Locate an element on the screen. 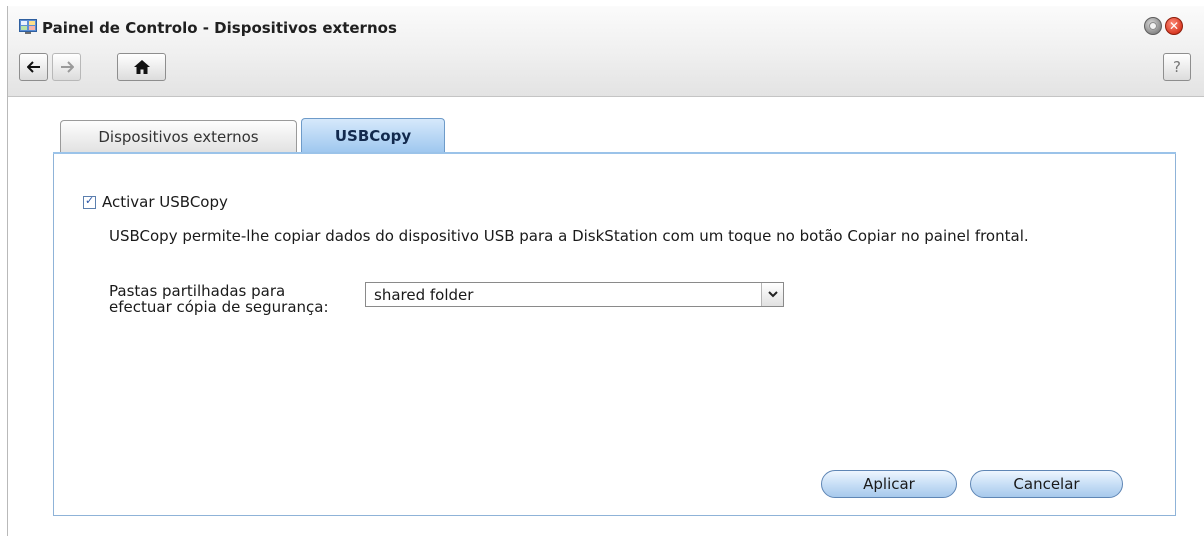 Image resolution: width=1204 pixels, height=536 pixels. home-icon is located at coordinates (141, 67).